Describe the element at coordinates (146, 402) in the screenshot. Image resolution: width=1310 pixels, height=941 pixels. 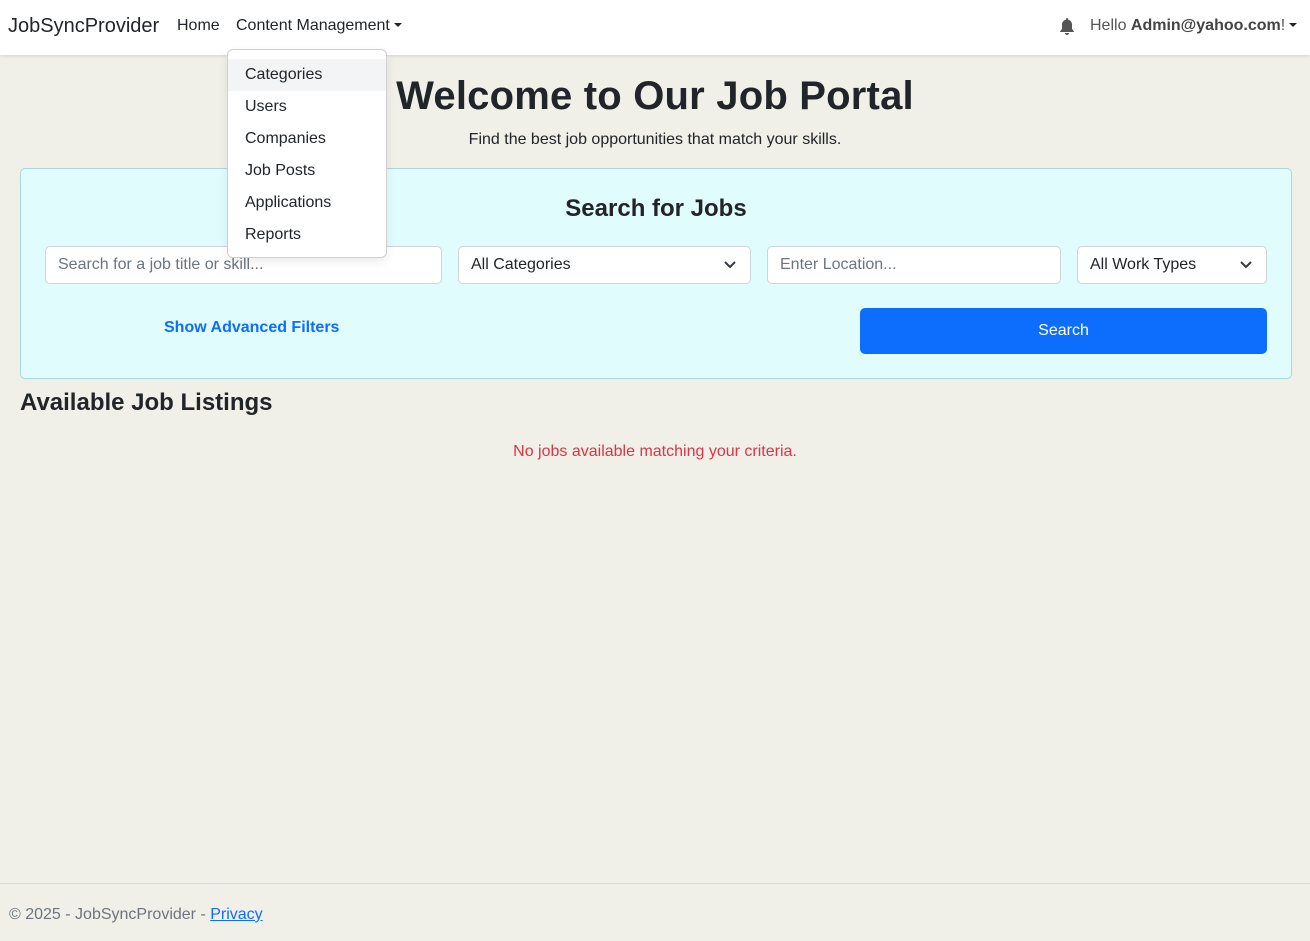
I see `listings-title: Available Job Listings` at that location.